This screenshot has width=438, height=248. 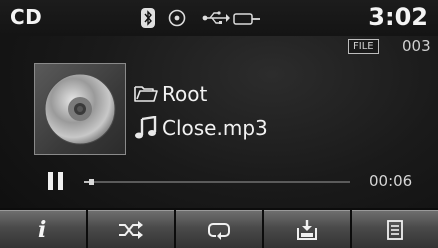 What do you see at coordinates (26, 17) in the screenshot?
I see `source-mode-label: CD` at bounding box center [26, 17].